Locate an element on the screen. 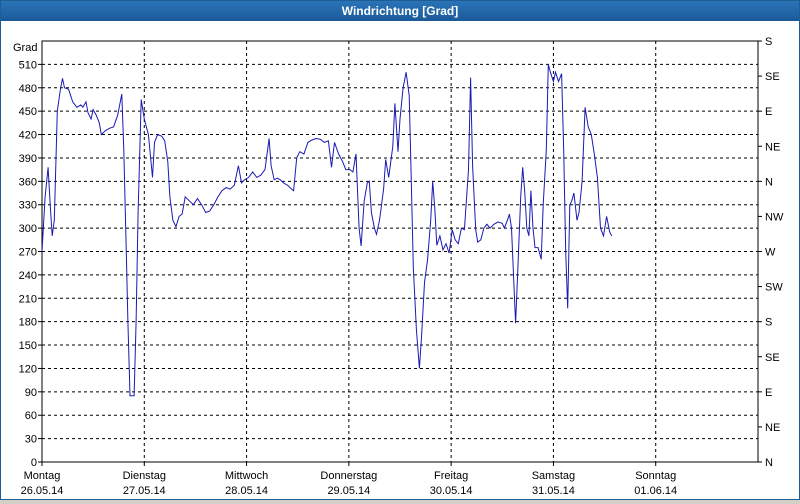 The image size is (800, 504). y-tick-label: 0 is located at coordinates (34, 463).